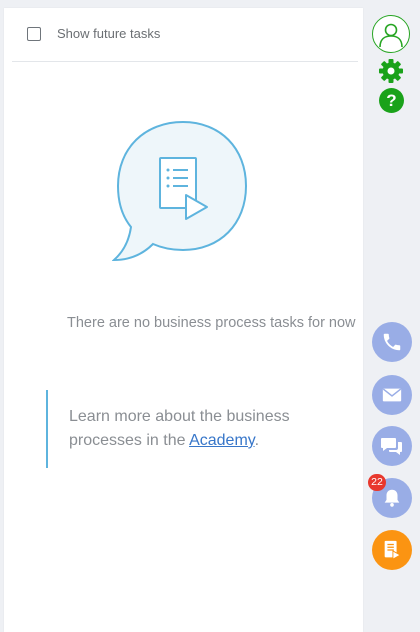 This screenshot has height=632, width=420. I want to click on info-accent-bar, so click(47, 429).